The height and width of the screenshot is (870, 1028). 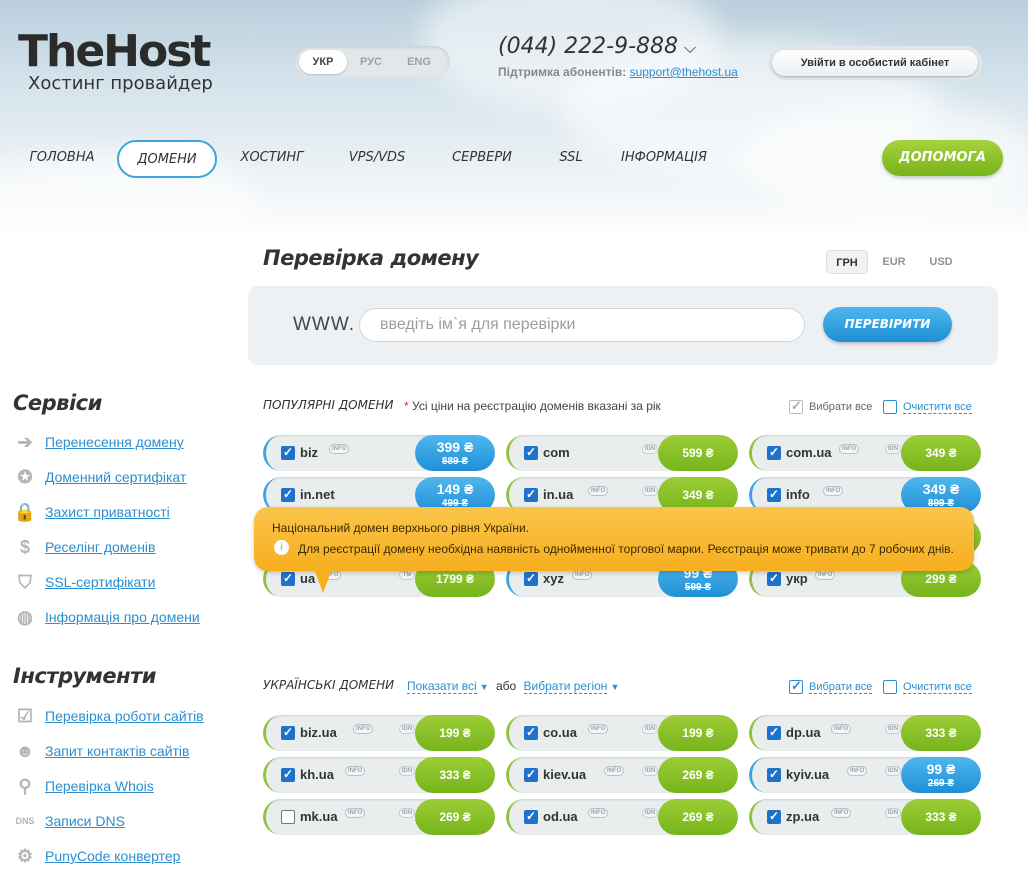 I want to click on nav-item-ssl: SSL, so click(x=571, y=159).